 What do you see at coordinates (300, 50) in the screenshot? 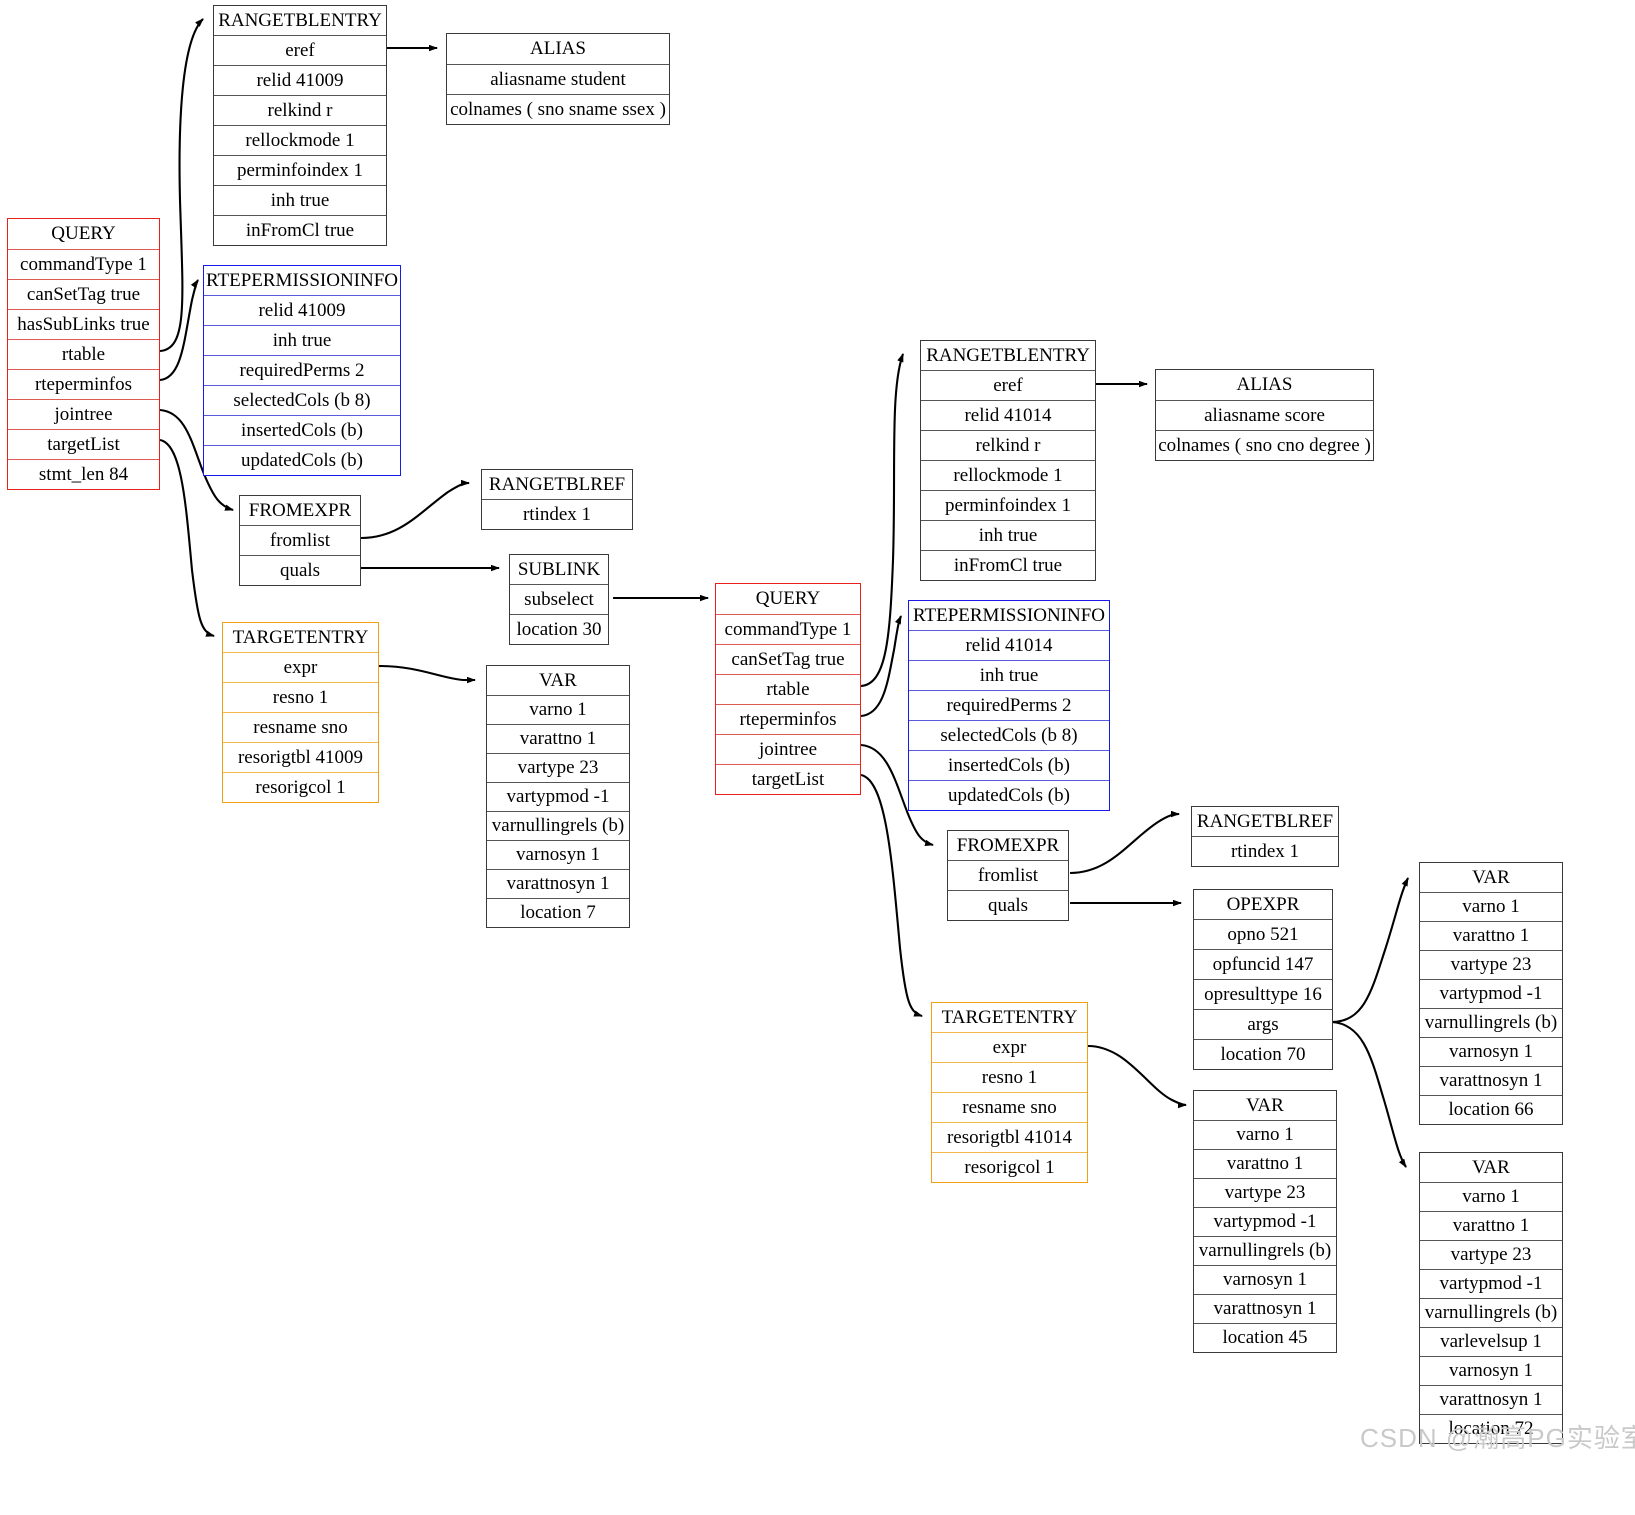
I see `node-field: eref` at bounding box center [300, 50].